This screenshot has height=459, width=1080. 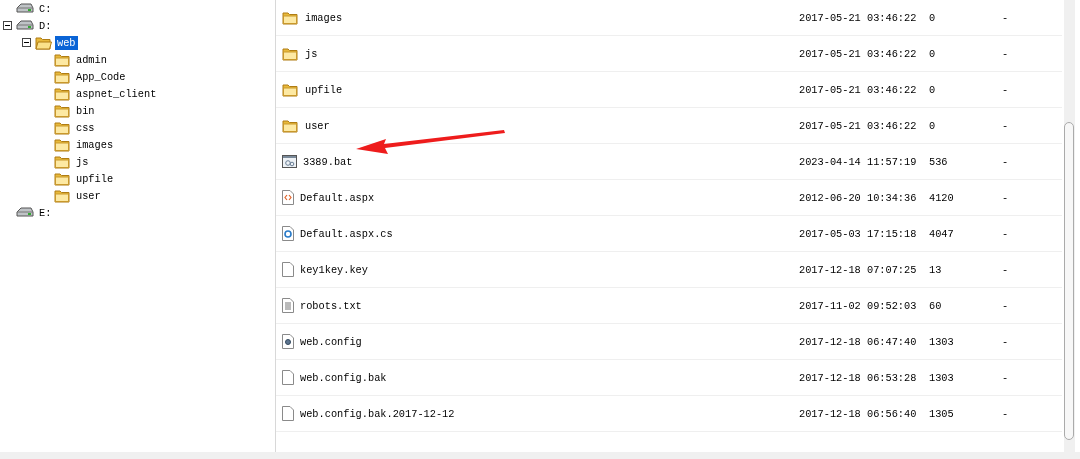 I want to click on scrollbar-thumb, so click(x=1069, y=281).